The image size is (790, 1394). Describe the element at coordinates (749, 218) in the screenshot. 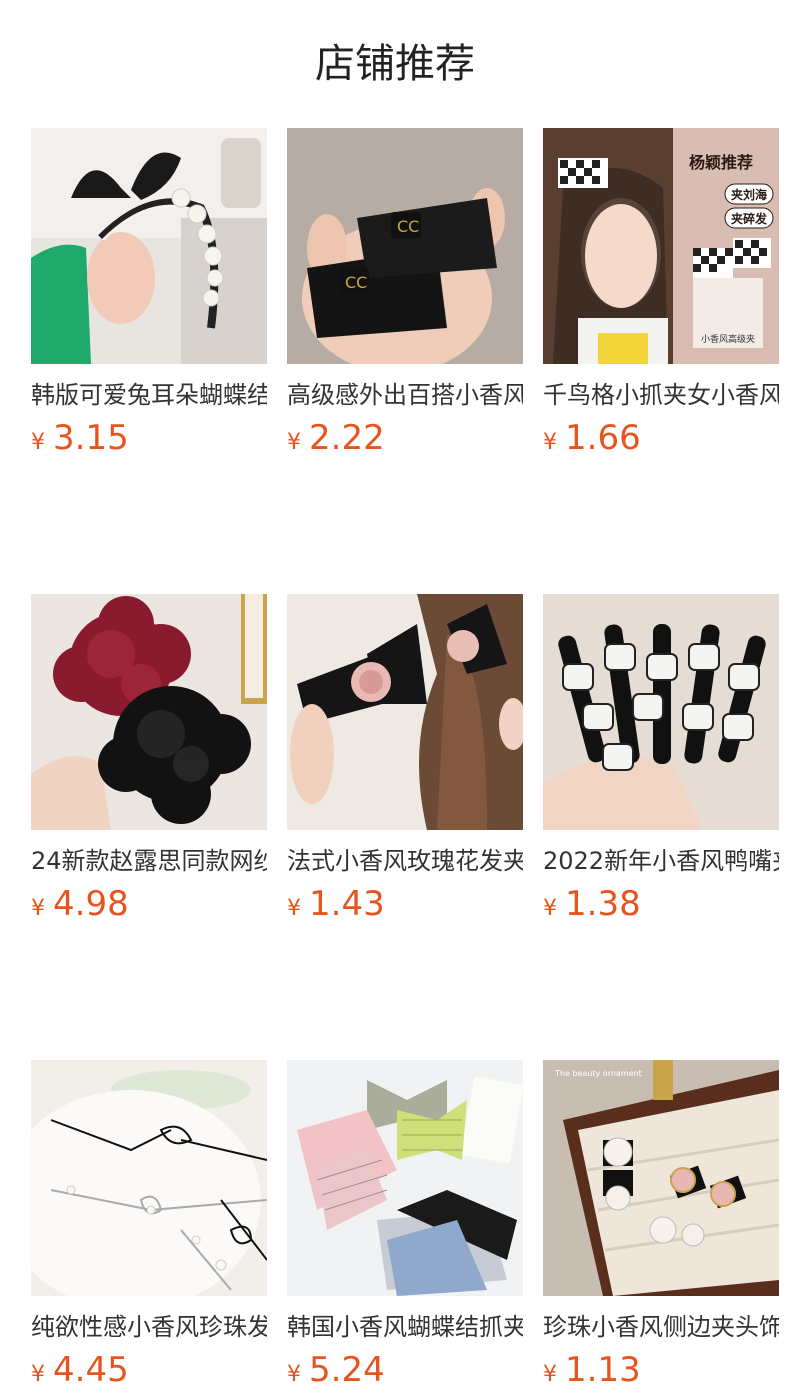

I see `svg-text: 夹碎发` at that location.